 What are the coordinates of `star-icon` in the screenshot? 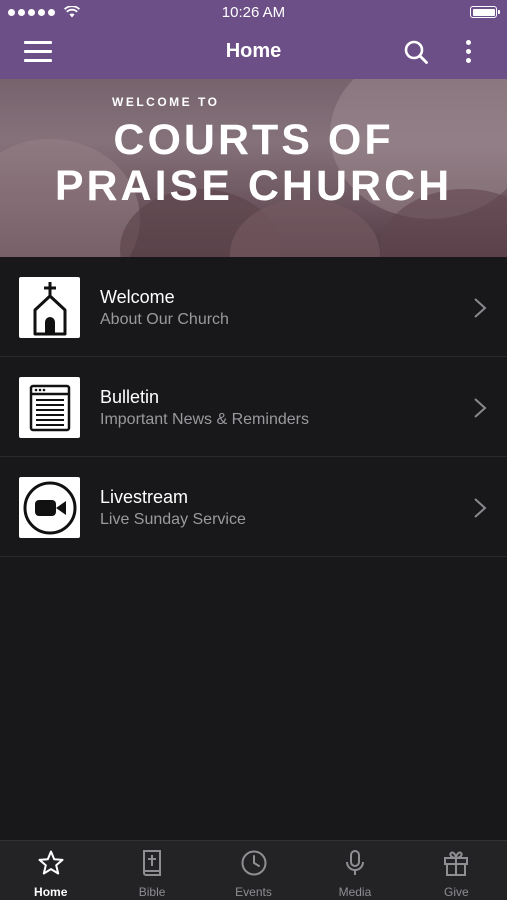 It's located at (51, 862).